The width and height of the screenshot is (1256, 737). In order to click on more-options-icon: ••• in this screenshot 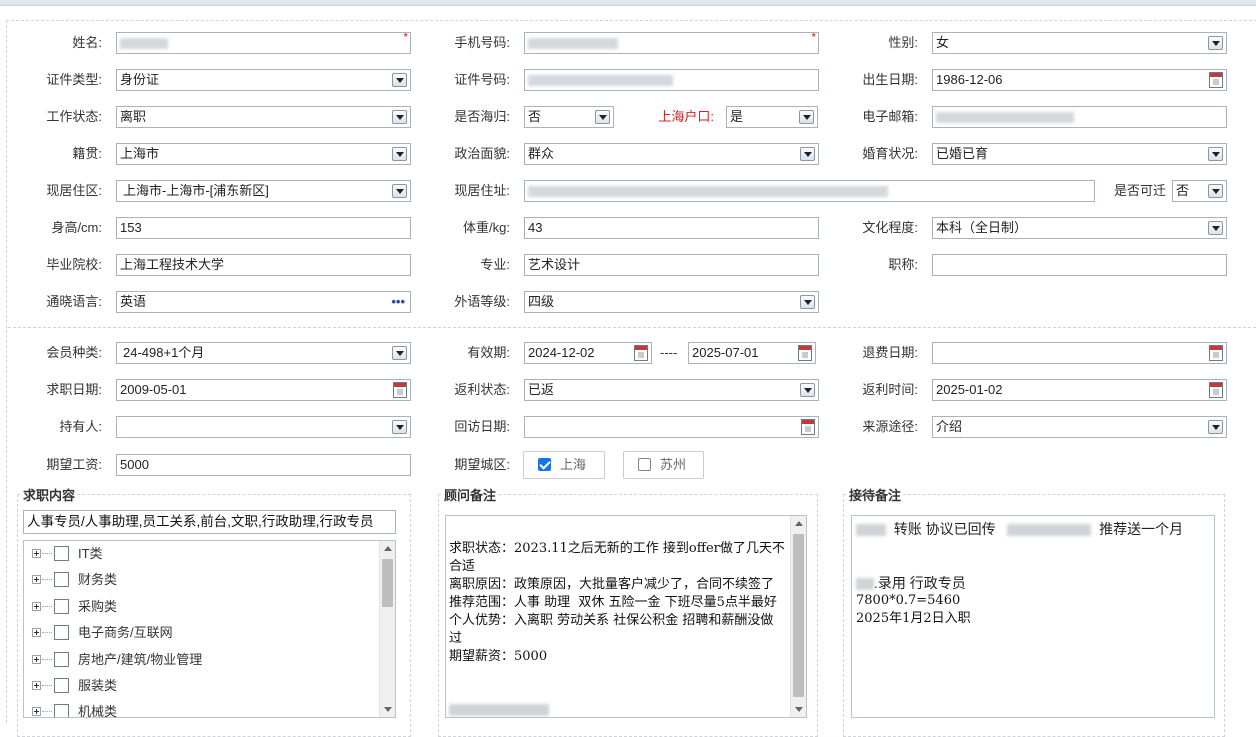, I will do `click(398, 302)`.